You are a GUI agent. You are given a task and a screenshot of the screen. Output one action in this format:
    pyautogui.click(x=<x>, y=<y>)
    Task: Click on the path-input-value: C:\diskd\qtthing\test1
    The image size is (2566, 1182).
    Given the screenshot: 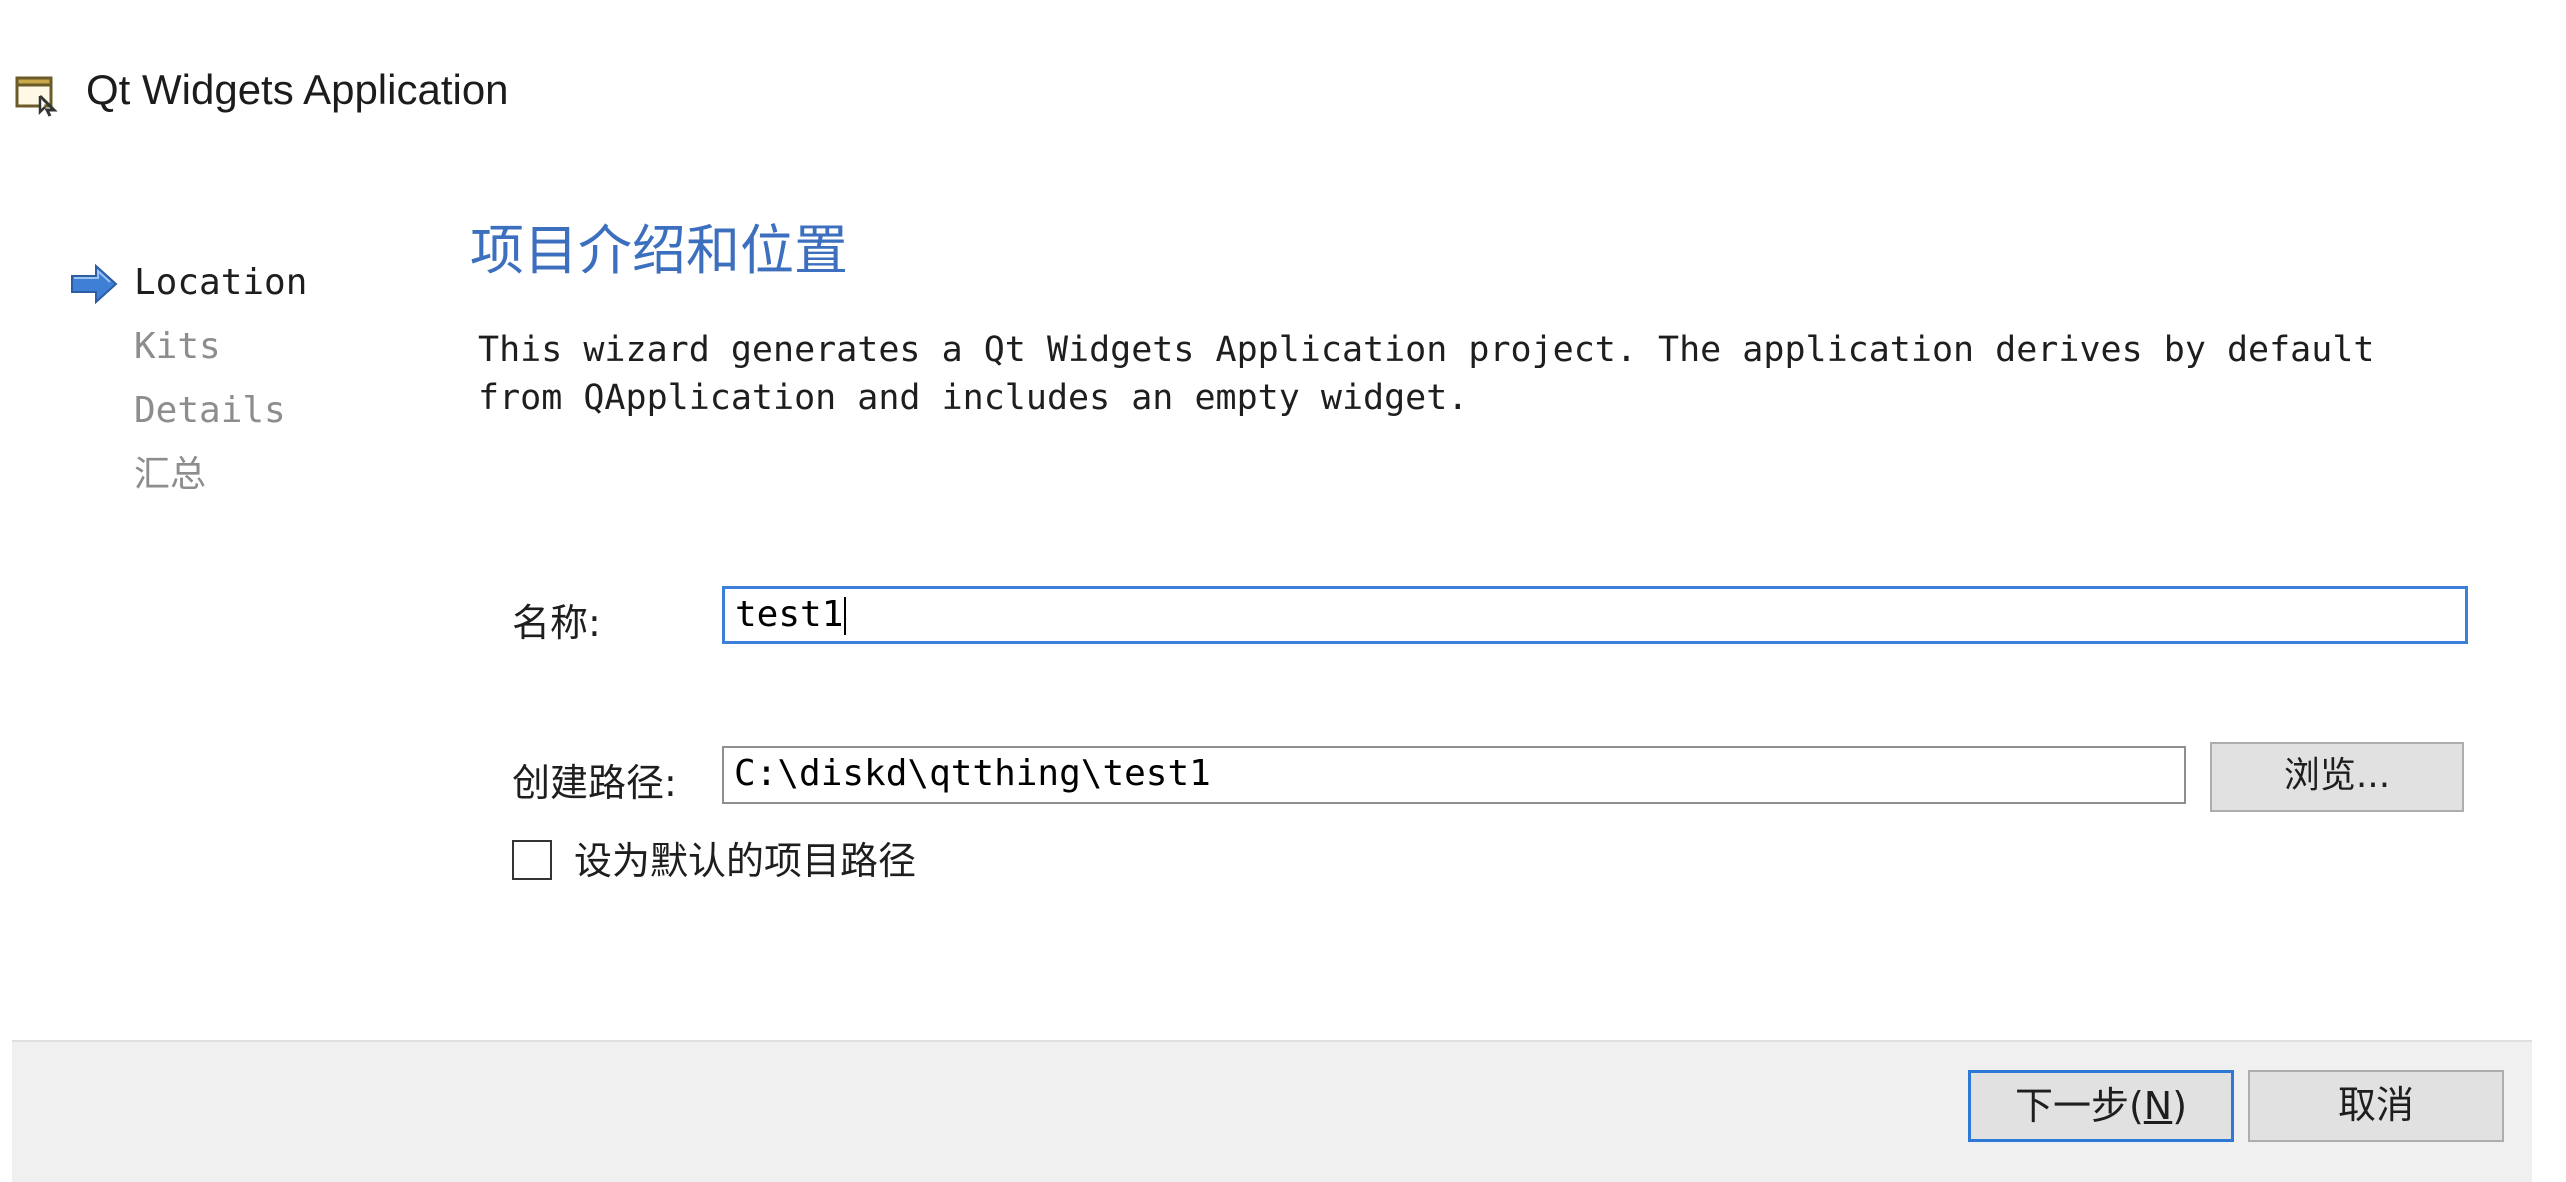 What is the action you would take?
    pyautogui.click(x=972, y=773)
    